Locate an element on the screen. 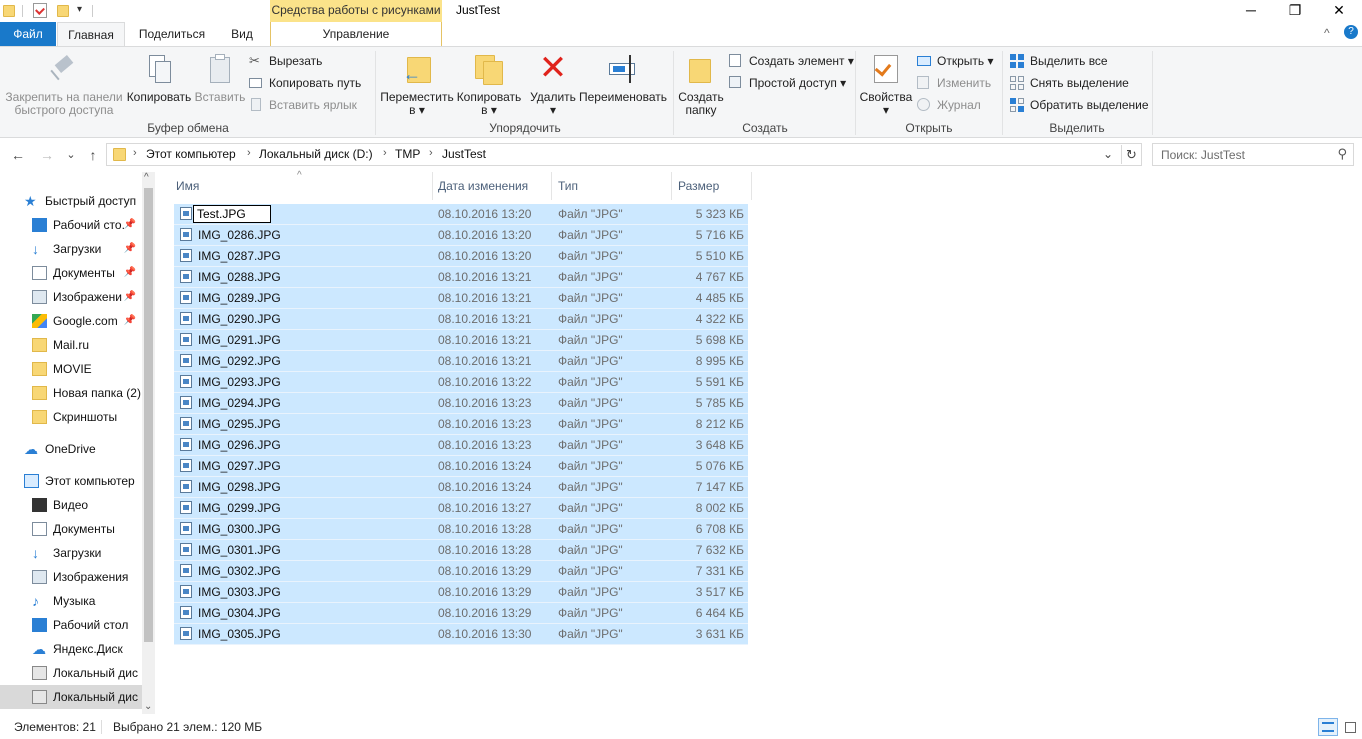  nav-scroll-thumb is located at coordinates (148, 415).